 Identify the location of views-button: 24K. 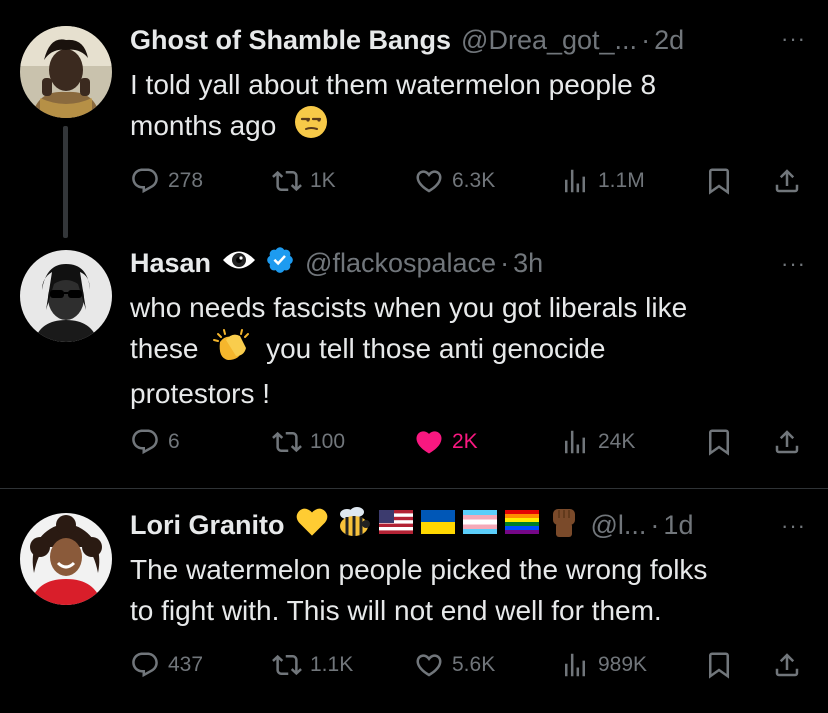
(597, 442).